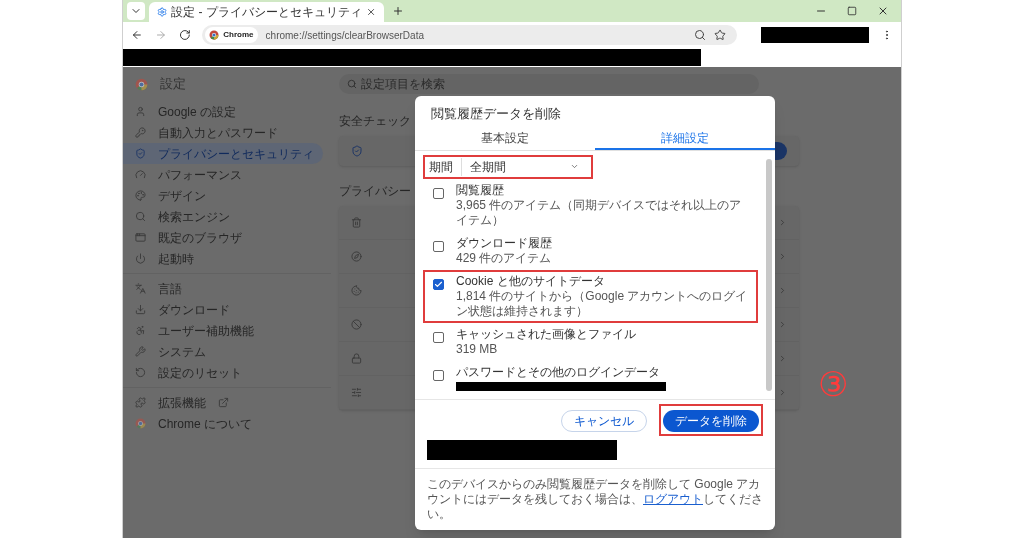 The height and width of the screenshot is (538, 1024). Describe the element at coordinates (137, 35) in the screenshot. I see `back-icon` at that location.